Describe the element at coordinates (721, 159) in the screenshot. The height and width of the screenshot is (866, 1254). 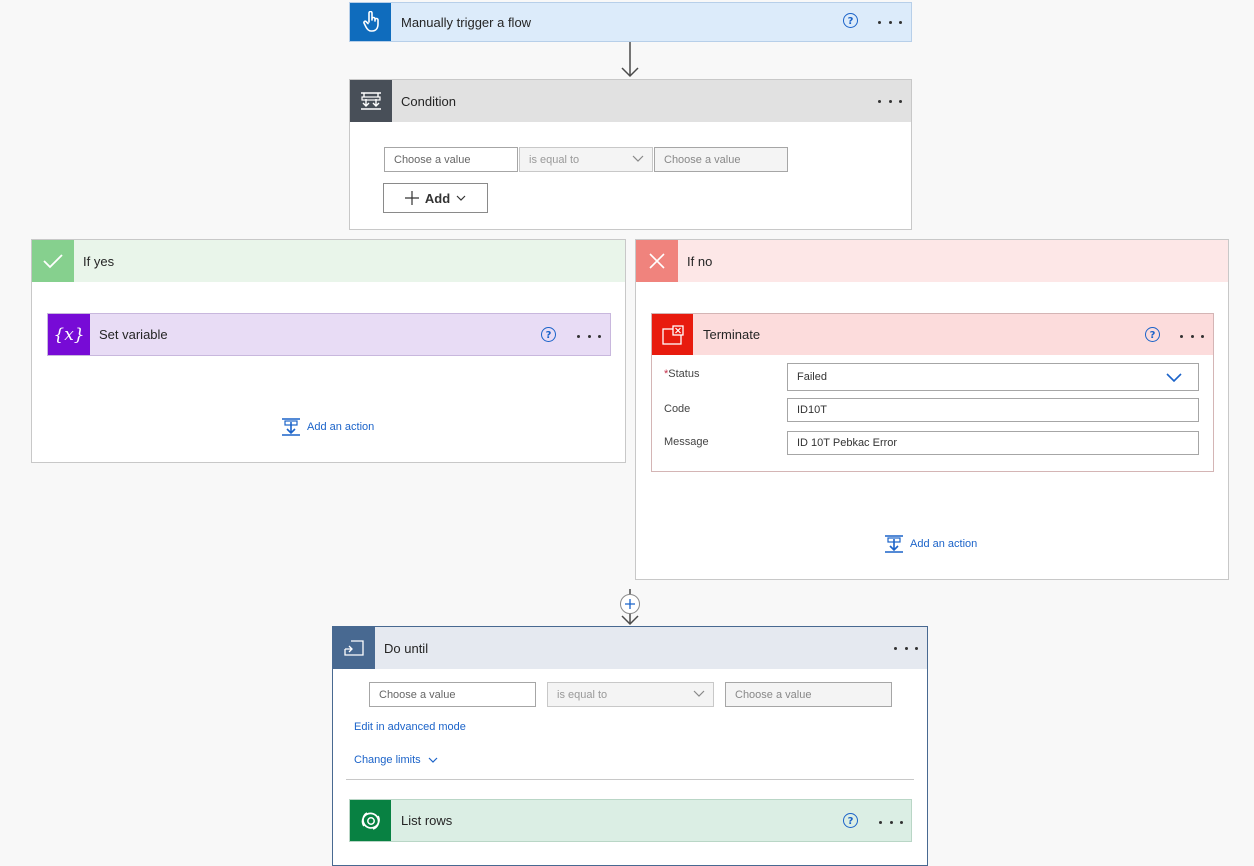
I see `condition-right-value-input: Choose a value` at that location.